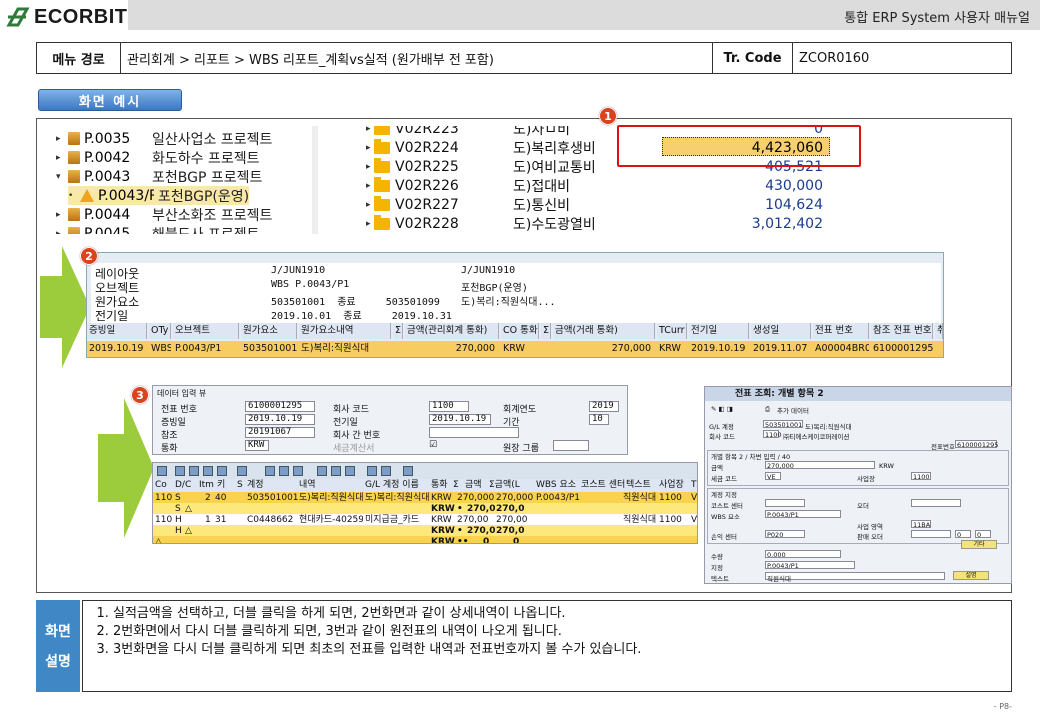 This screenshot has width=1040, height=720. I want to click on column-header: 오브젝트, so click(206, 331).